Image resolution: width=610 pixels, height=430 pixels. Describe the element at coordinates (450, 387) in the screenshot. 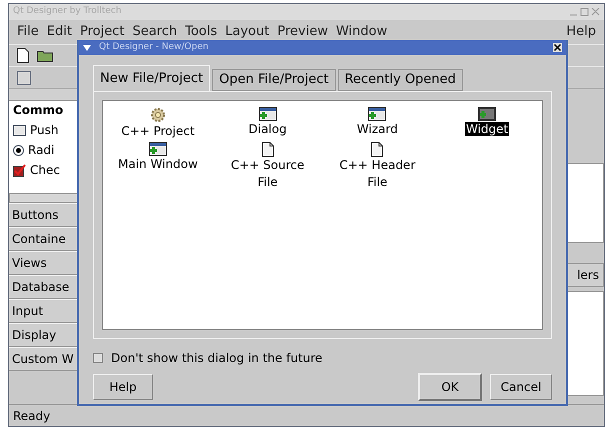

I see `ok-button: OK` at that location.